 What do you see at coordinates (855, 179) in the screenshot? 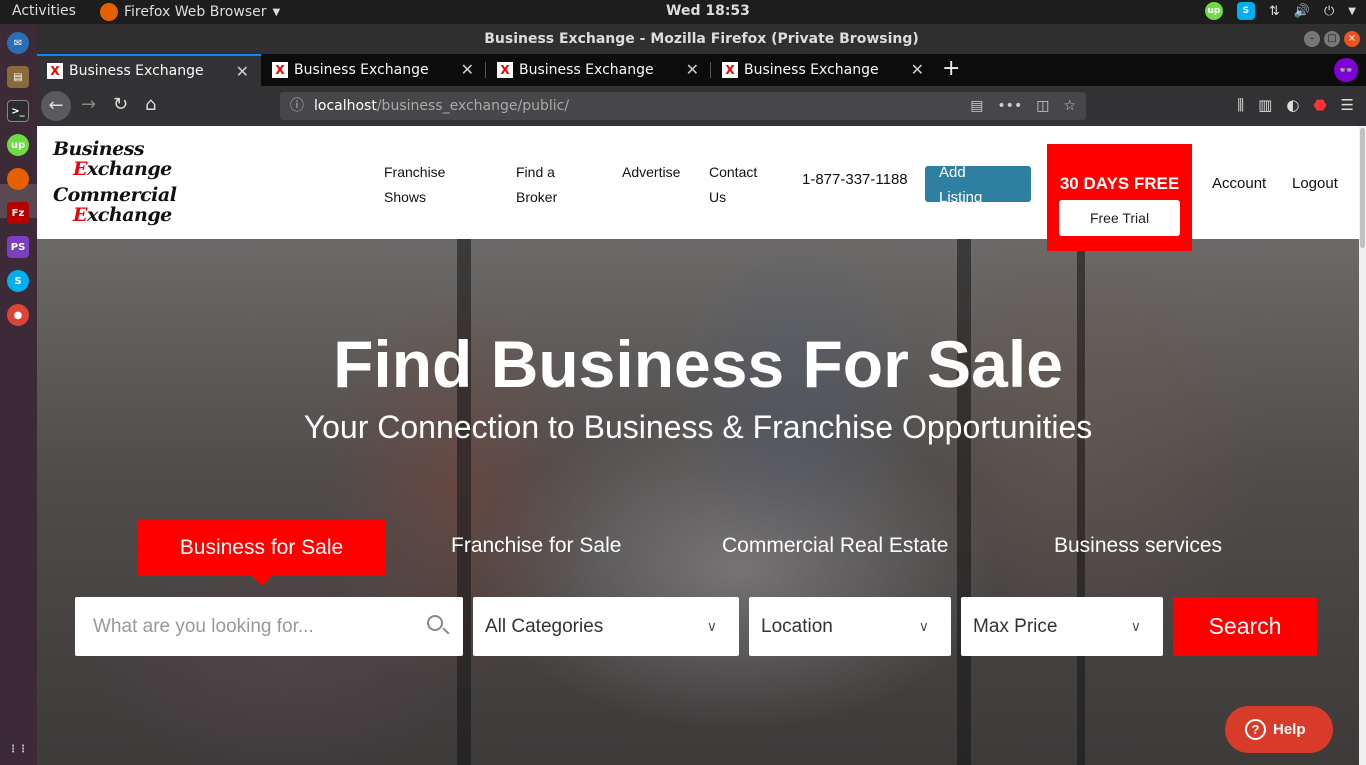
I see `phone-number: 1-877-337-1188` at bounding box center [855, 179].